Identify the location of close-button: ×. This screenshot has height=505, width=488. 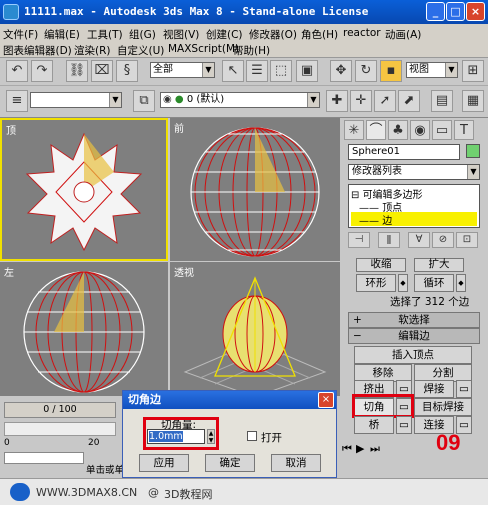
(475, 11).